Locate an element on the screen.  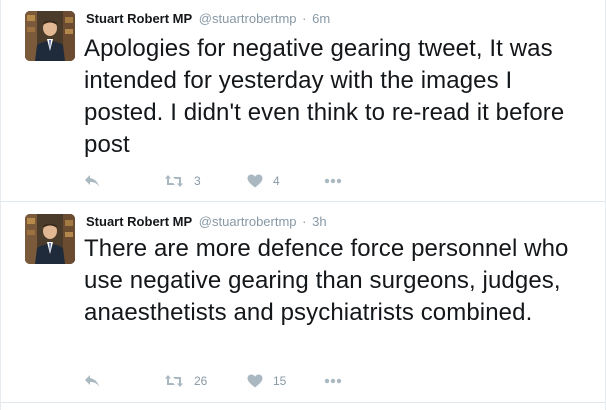
tweet-header: Stuart Robert MP @stuartrobertmp · 6m is located at coordinates (208, 19).